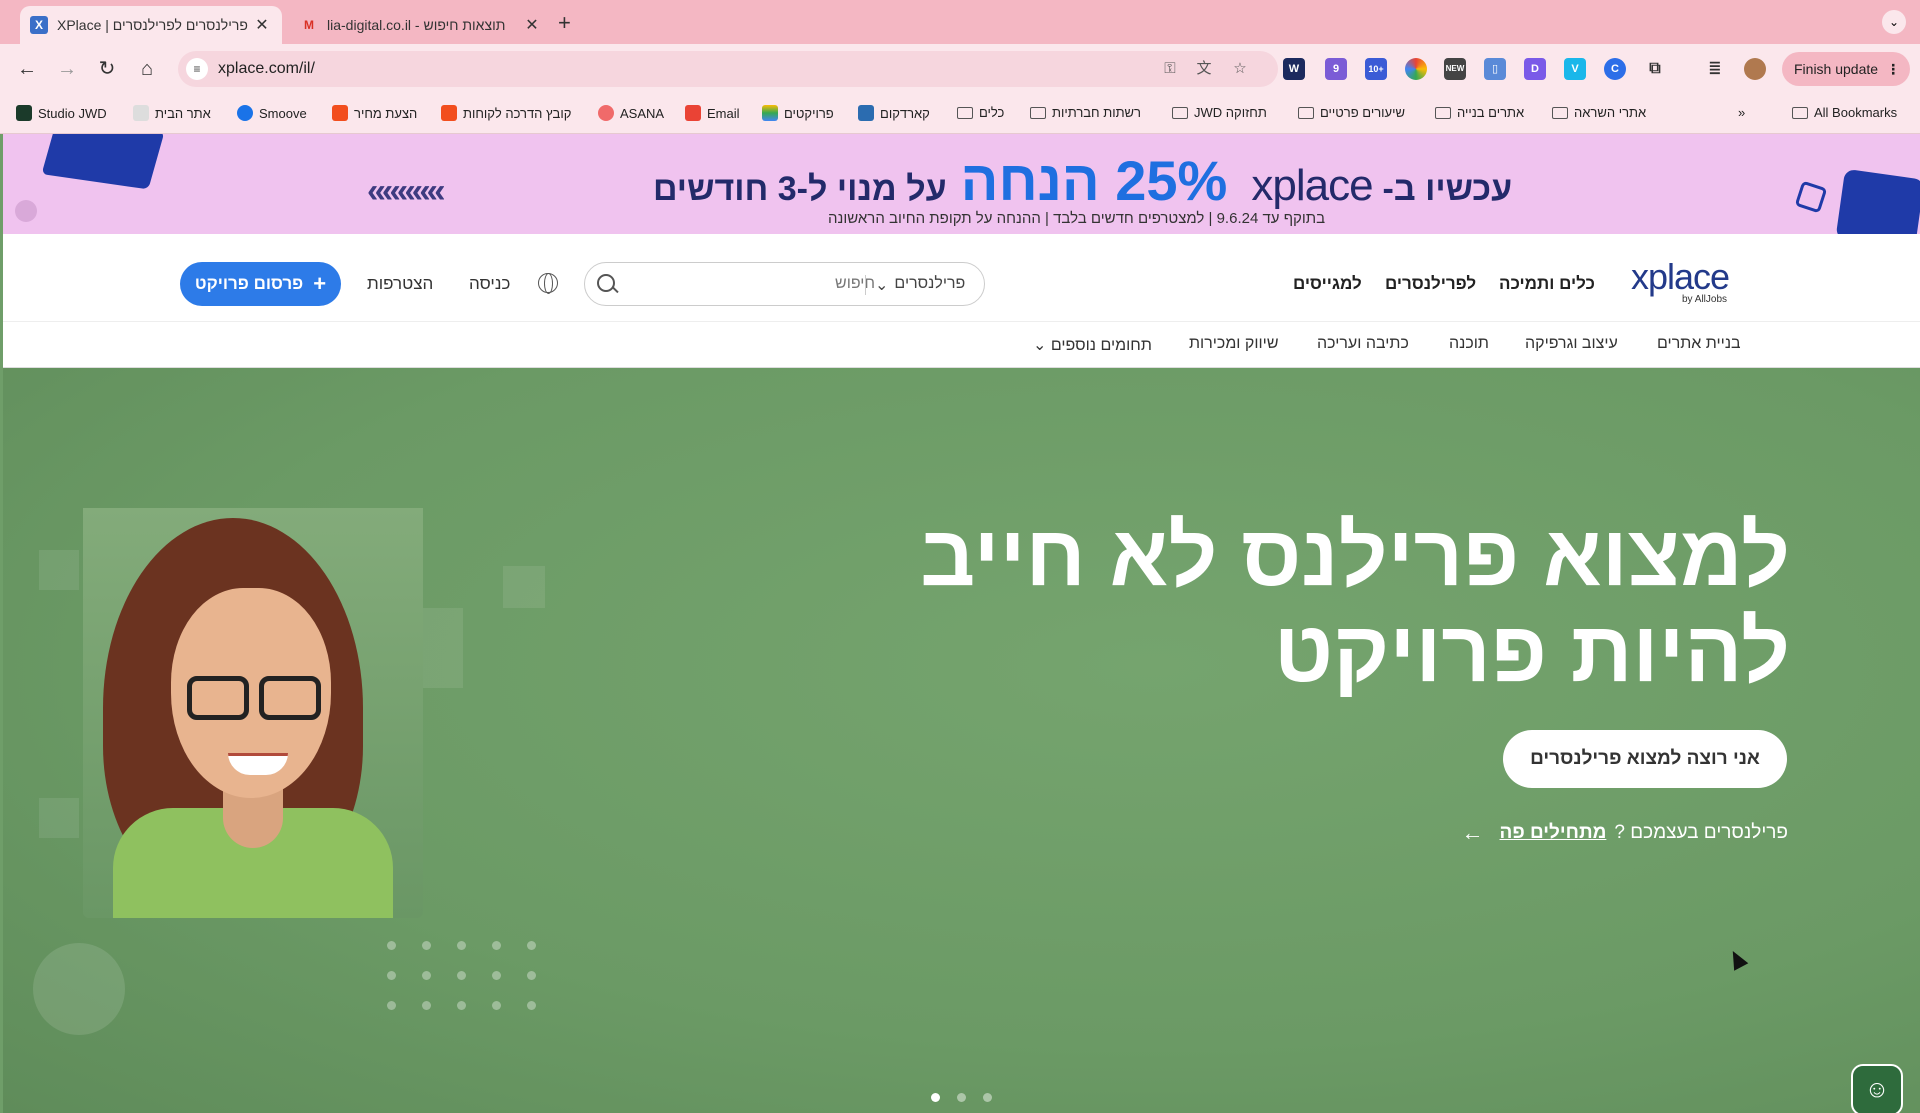  I want to click on tab-xplace: X XPlace | ות פרילנסרים לפרילנסרים ✕, so click(151, 25).